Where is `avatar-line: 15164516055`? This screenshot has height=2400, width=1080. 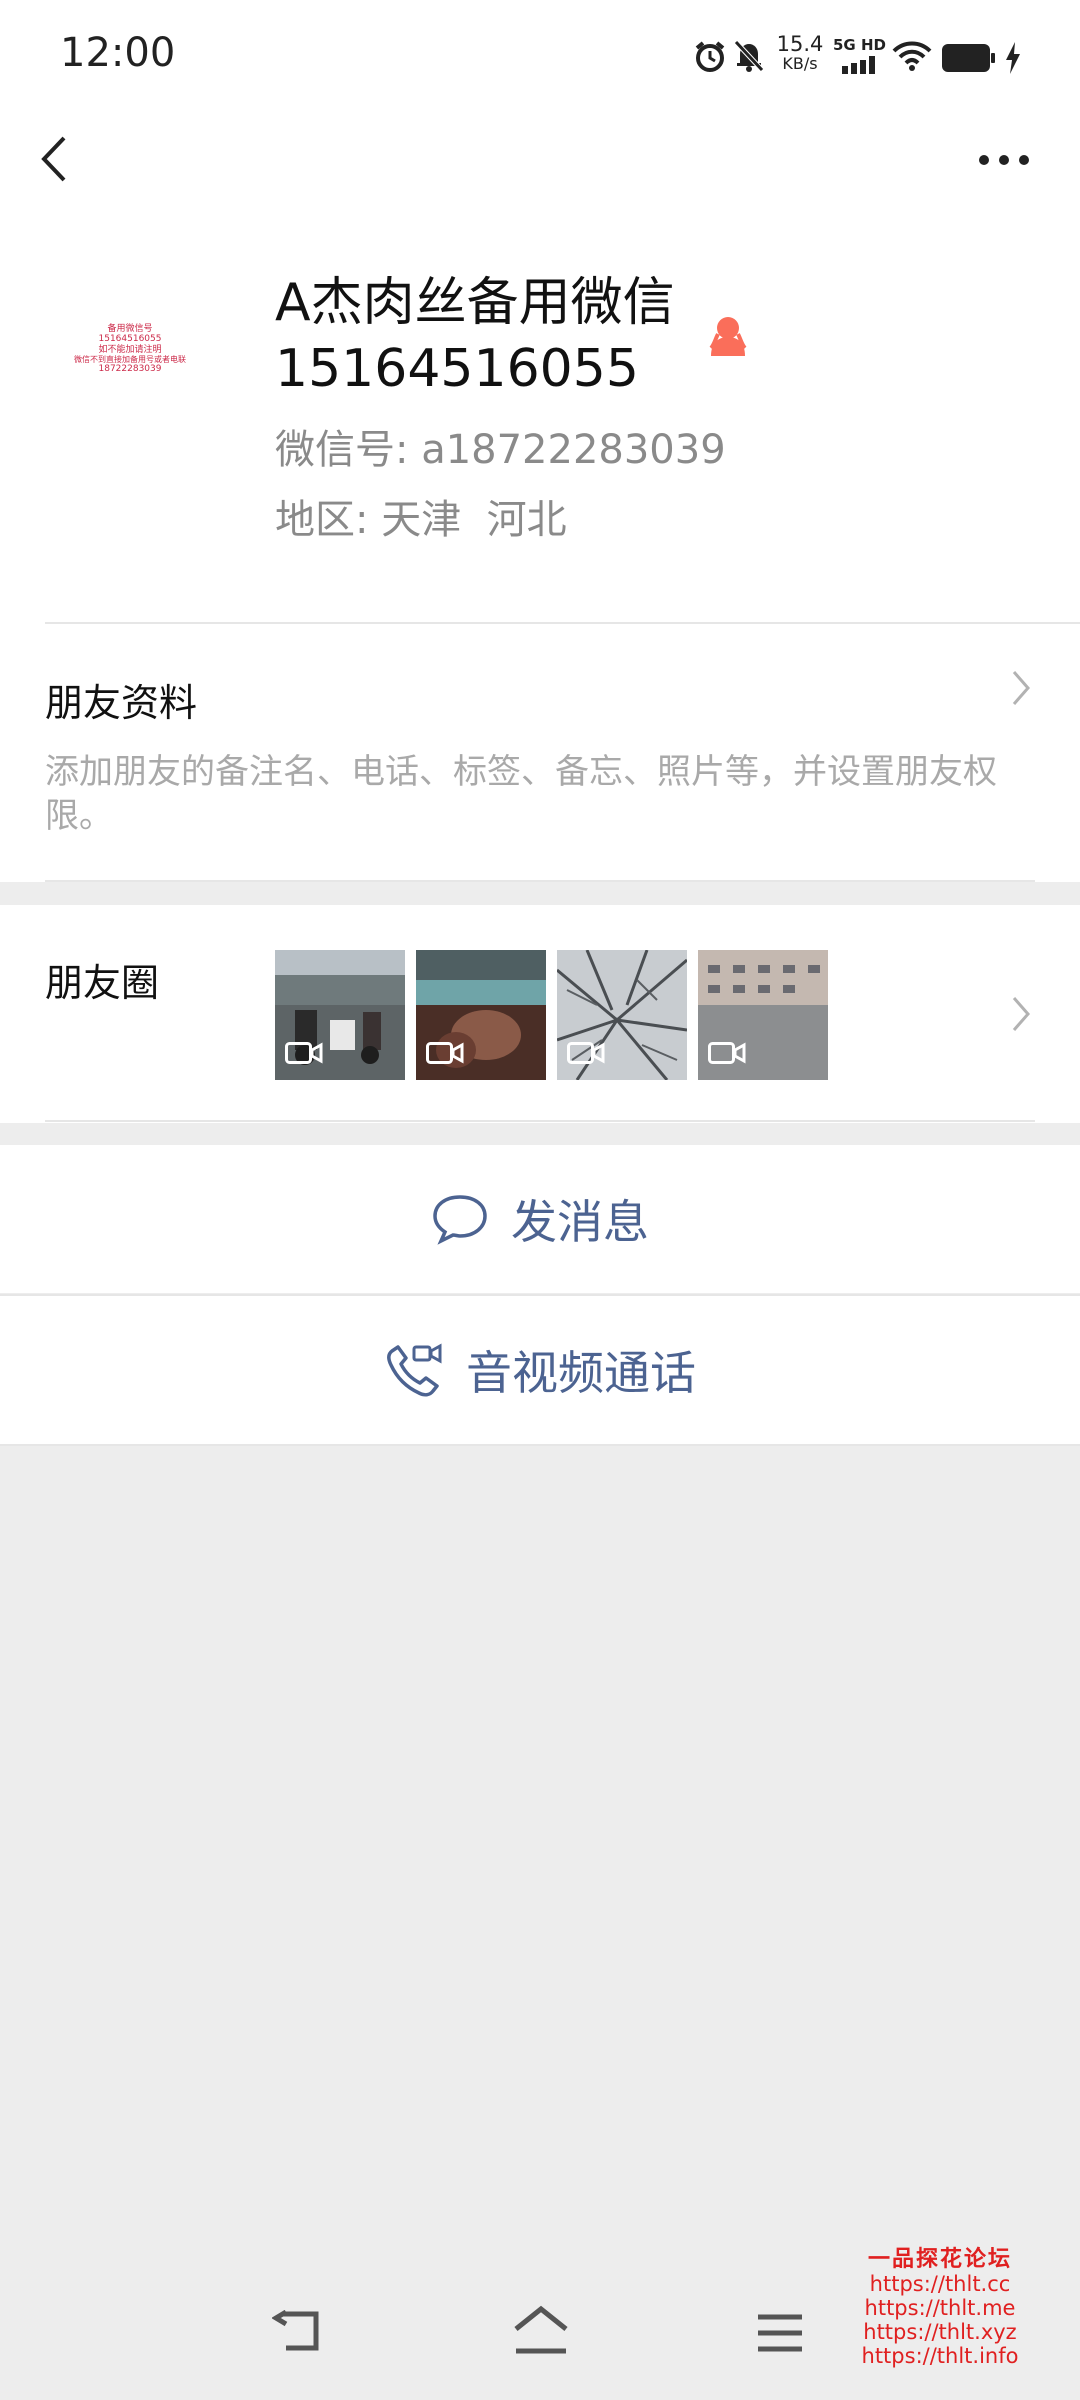
avatar-line: 15164516055 is located at coordinates (130, 339).